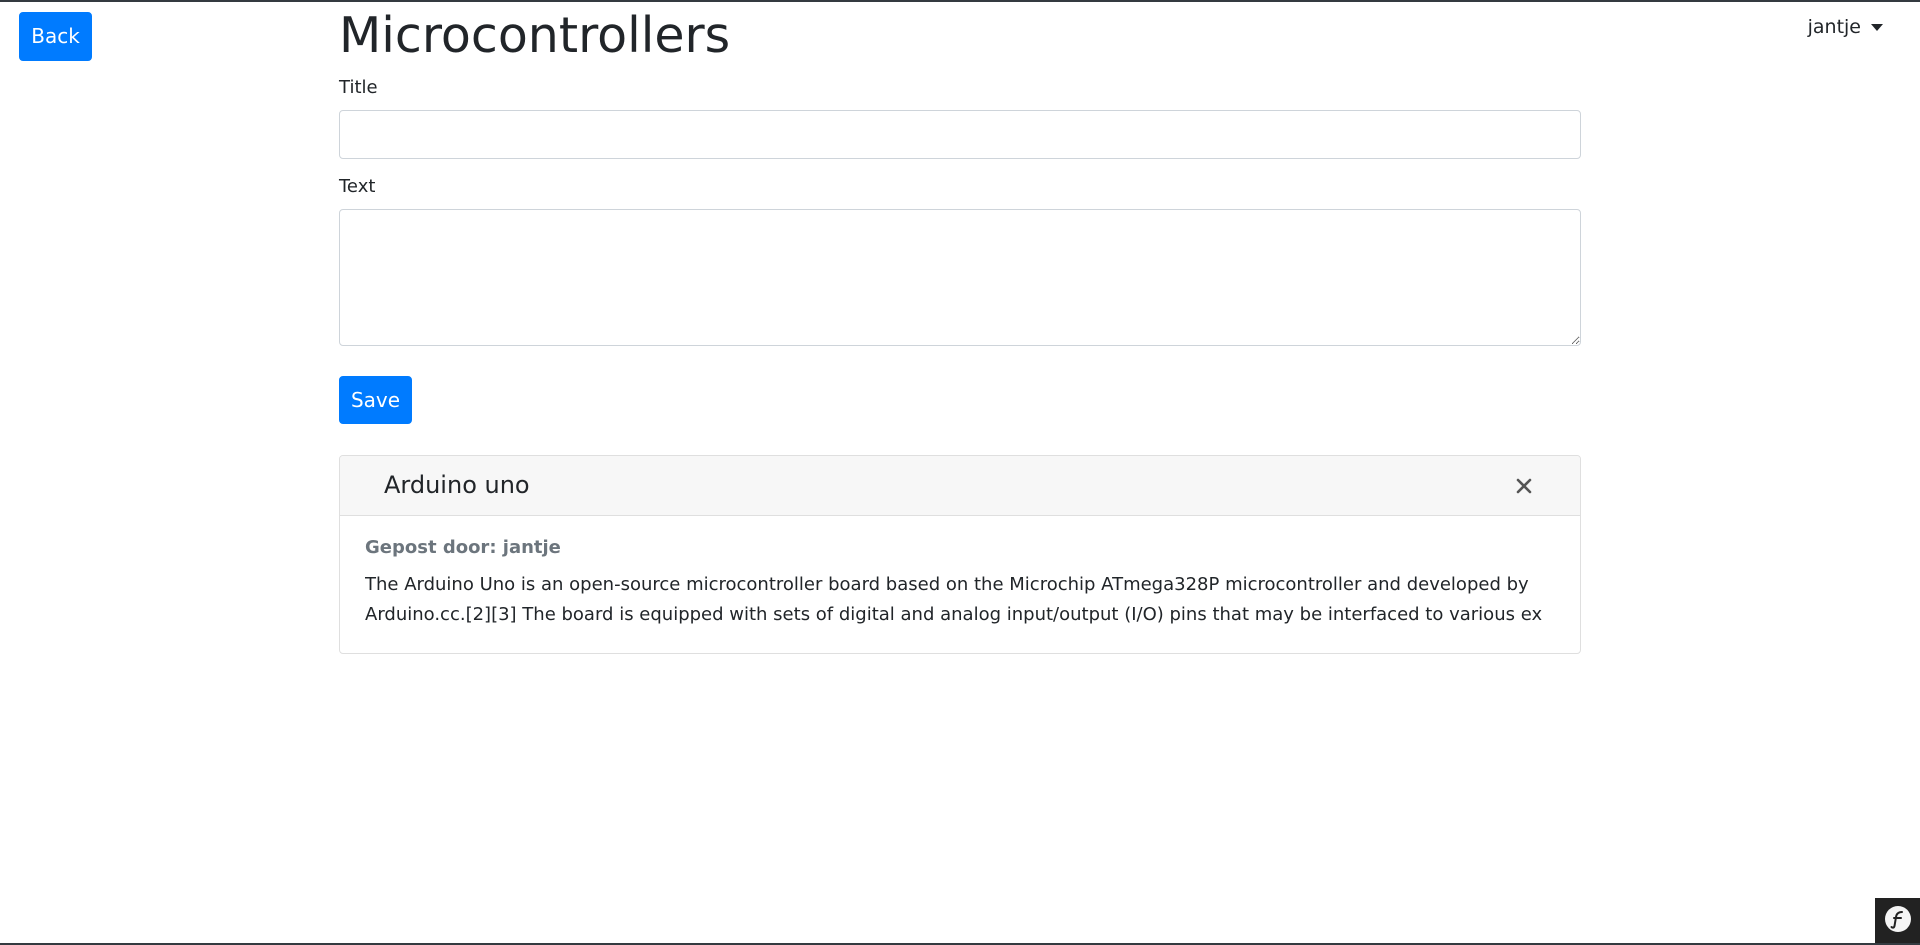 The width and height of the screenshot is (1920, 945). I want to click on symfony-logo-icon, so click(1898, 921).